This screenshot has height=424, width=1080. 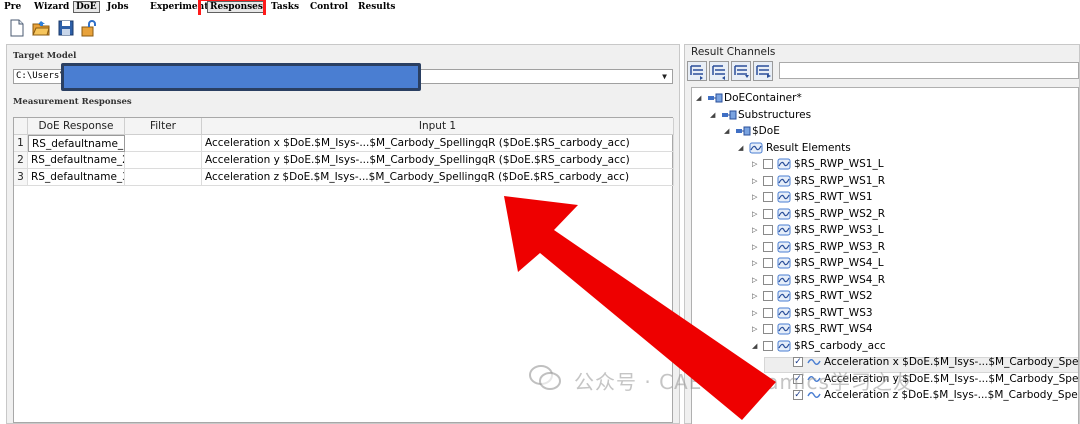 What do you see at coordinates (885, 98) in the screenshot?
I see `tree-node: ◢ DoEContainer*` at bounding box center [885, 98].